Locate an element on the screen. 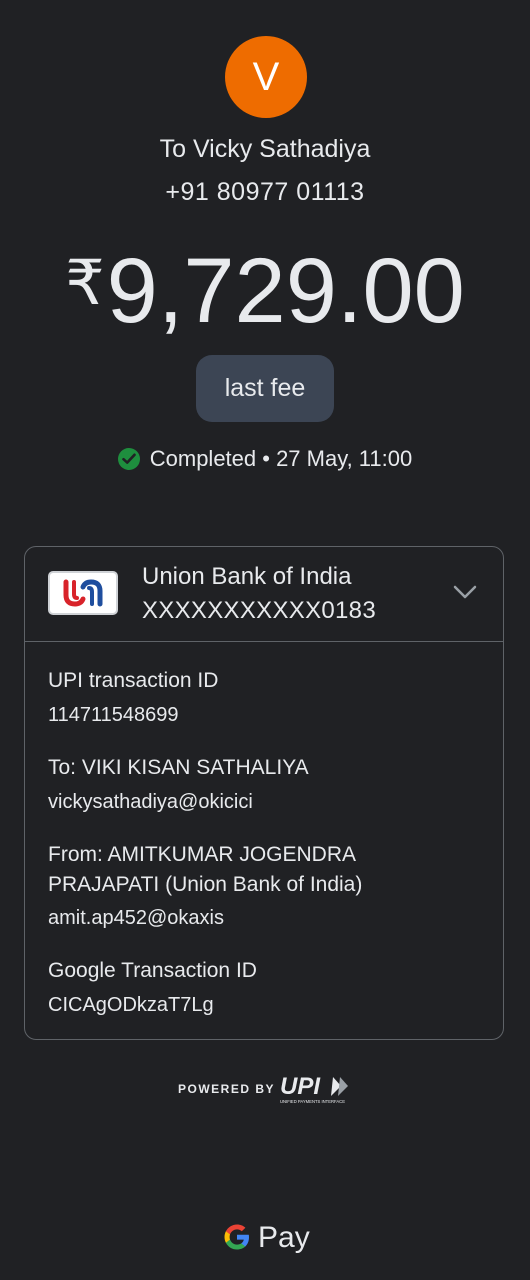  payment-amount: ₹9,729.00 is located at coordinates (265, 287).